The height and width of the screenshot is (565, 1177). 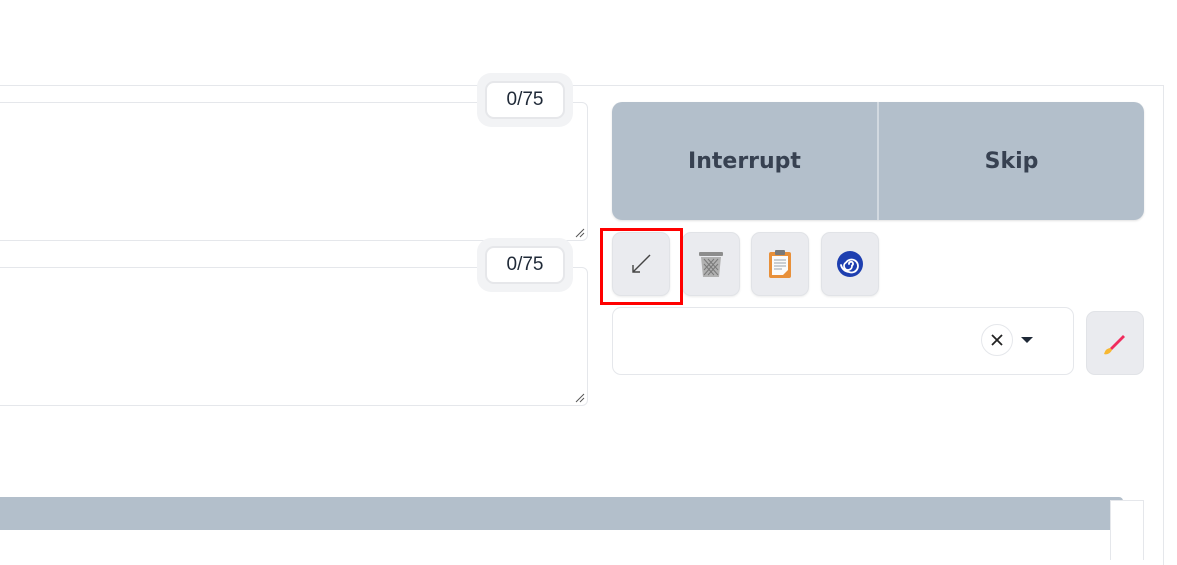 I want to click on read-generation-params-button, so click(x=641, y=264).